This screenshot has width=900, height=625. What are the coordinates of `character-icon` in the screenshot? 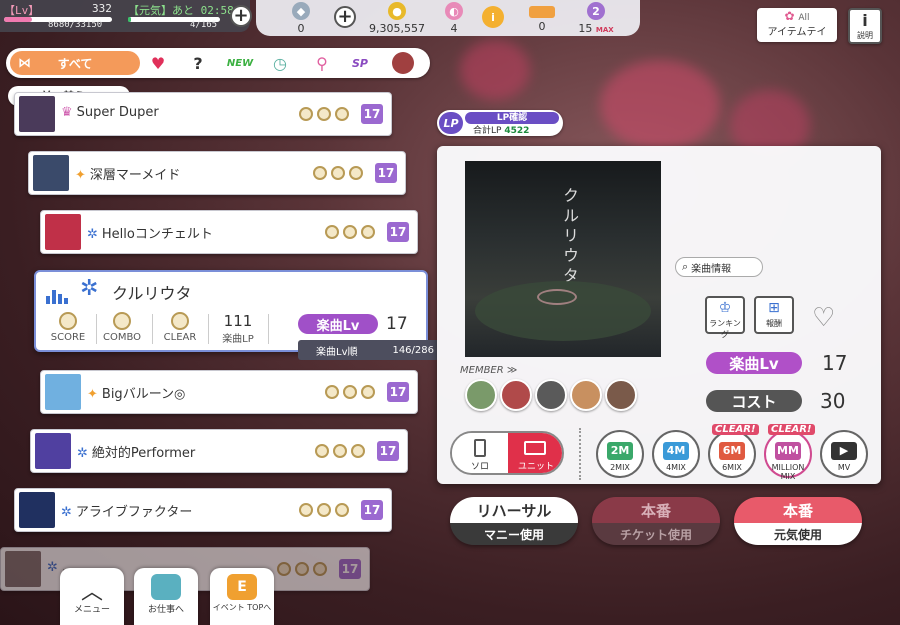 It's located at (403, 63).